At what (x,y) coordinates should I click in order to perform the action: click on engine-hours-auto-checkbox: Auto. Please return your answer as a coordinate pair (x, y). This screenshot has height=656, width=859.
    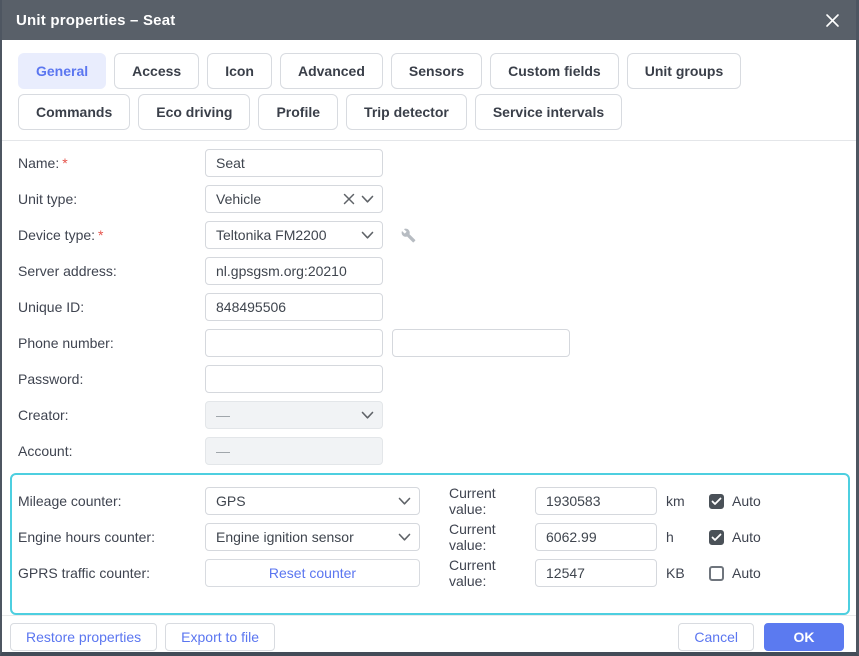
    Looking at the image, I should click on (735, 537).